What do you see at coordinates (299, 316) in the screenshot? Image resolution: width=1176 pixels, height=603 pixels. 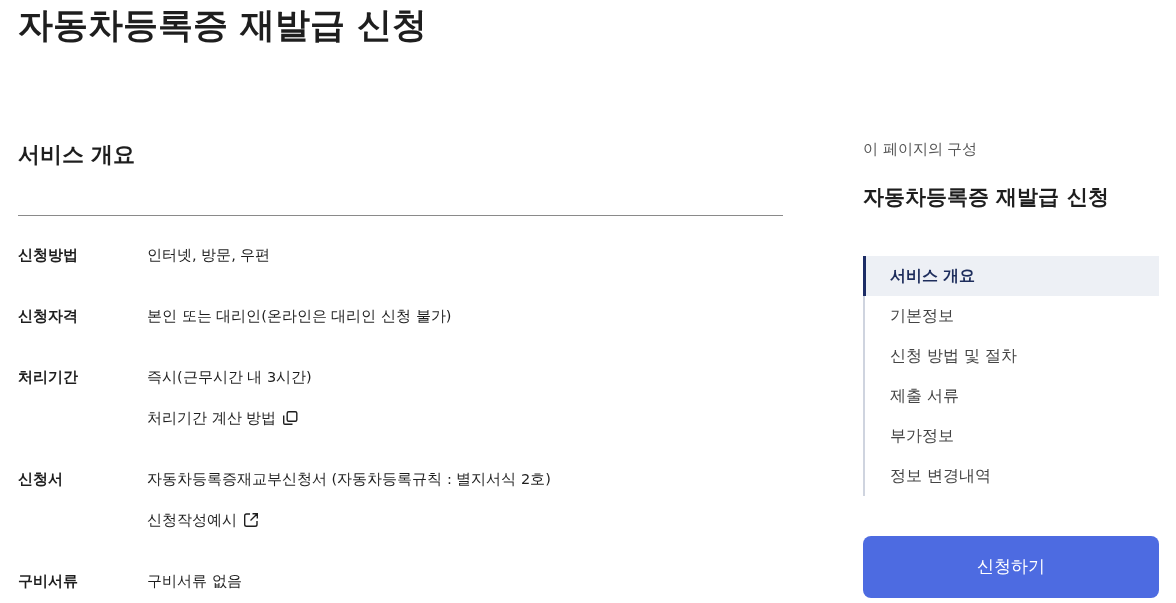 I see `field-value: 본인 또는 대리인(온라인은 대리인 신청 불가)` at bounding box center [299, 316].